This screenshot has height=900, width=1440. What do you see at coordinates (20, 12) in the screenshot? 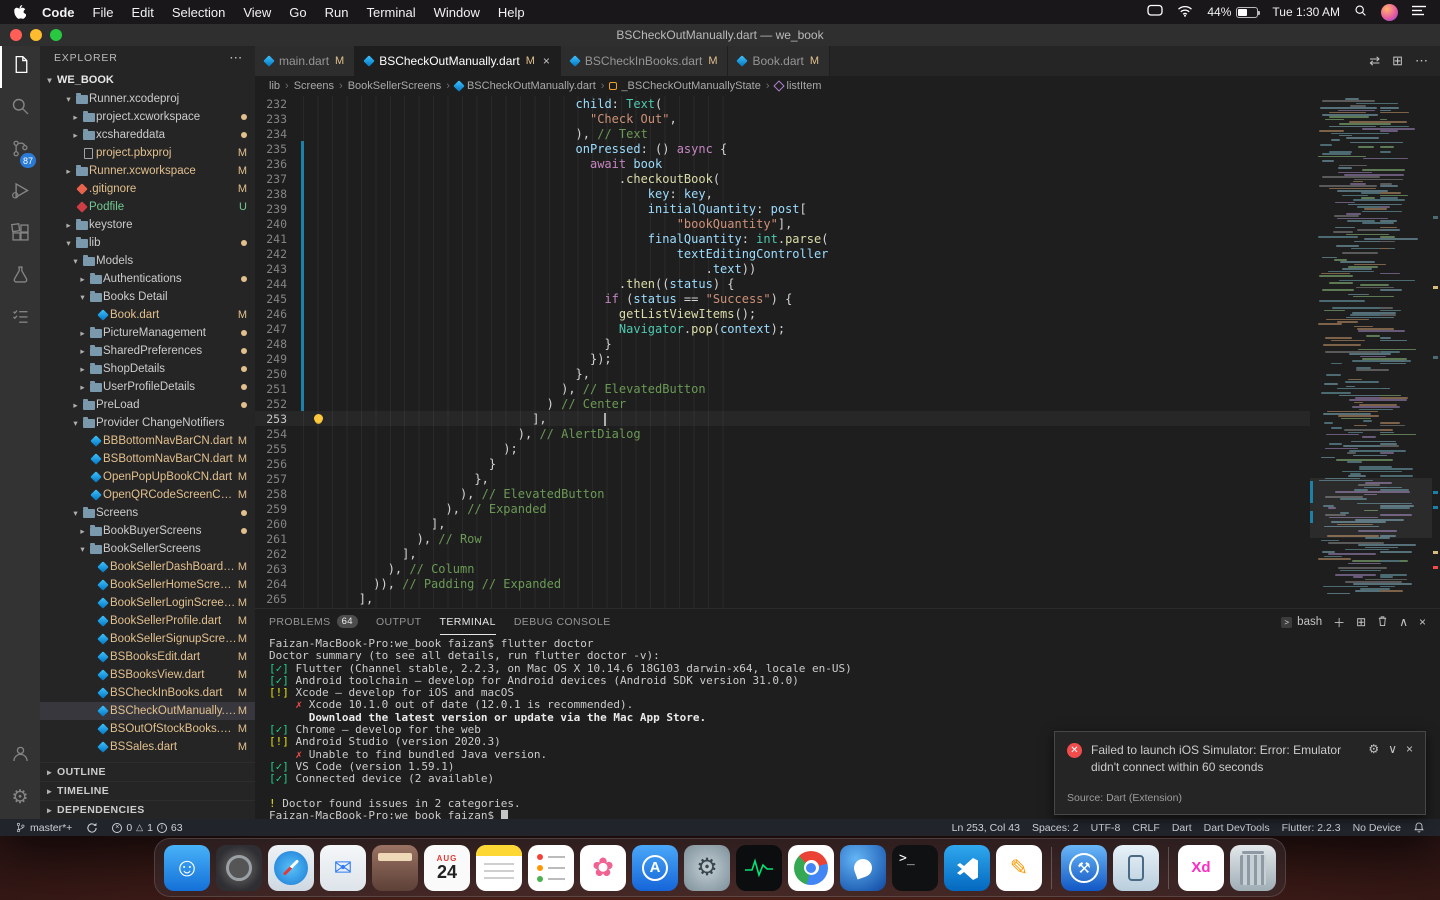
I see `apple-menu-icon` at bounding box center [20, 12].